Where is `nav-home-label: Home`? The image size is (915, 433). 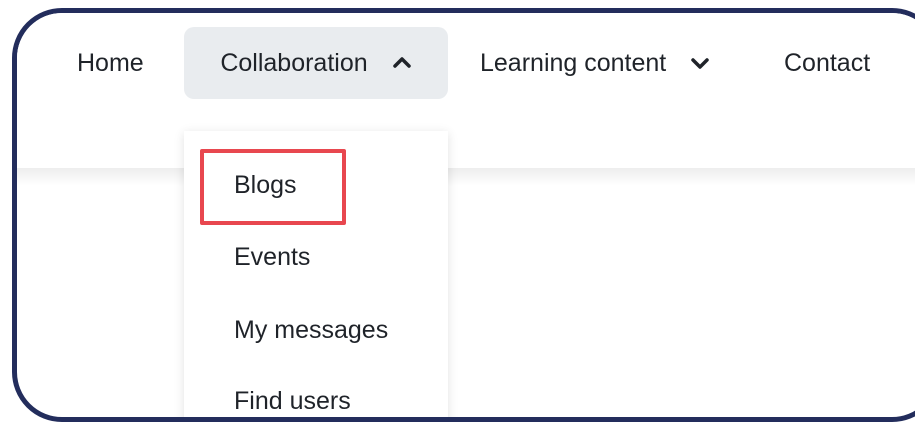
nav-home-label: Home is located at coordinates (110, 62).